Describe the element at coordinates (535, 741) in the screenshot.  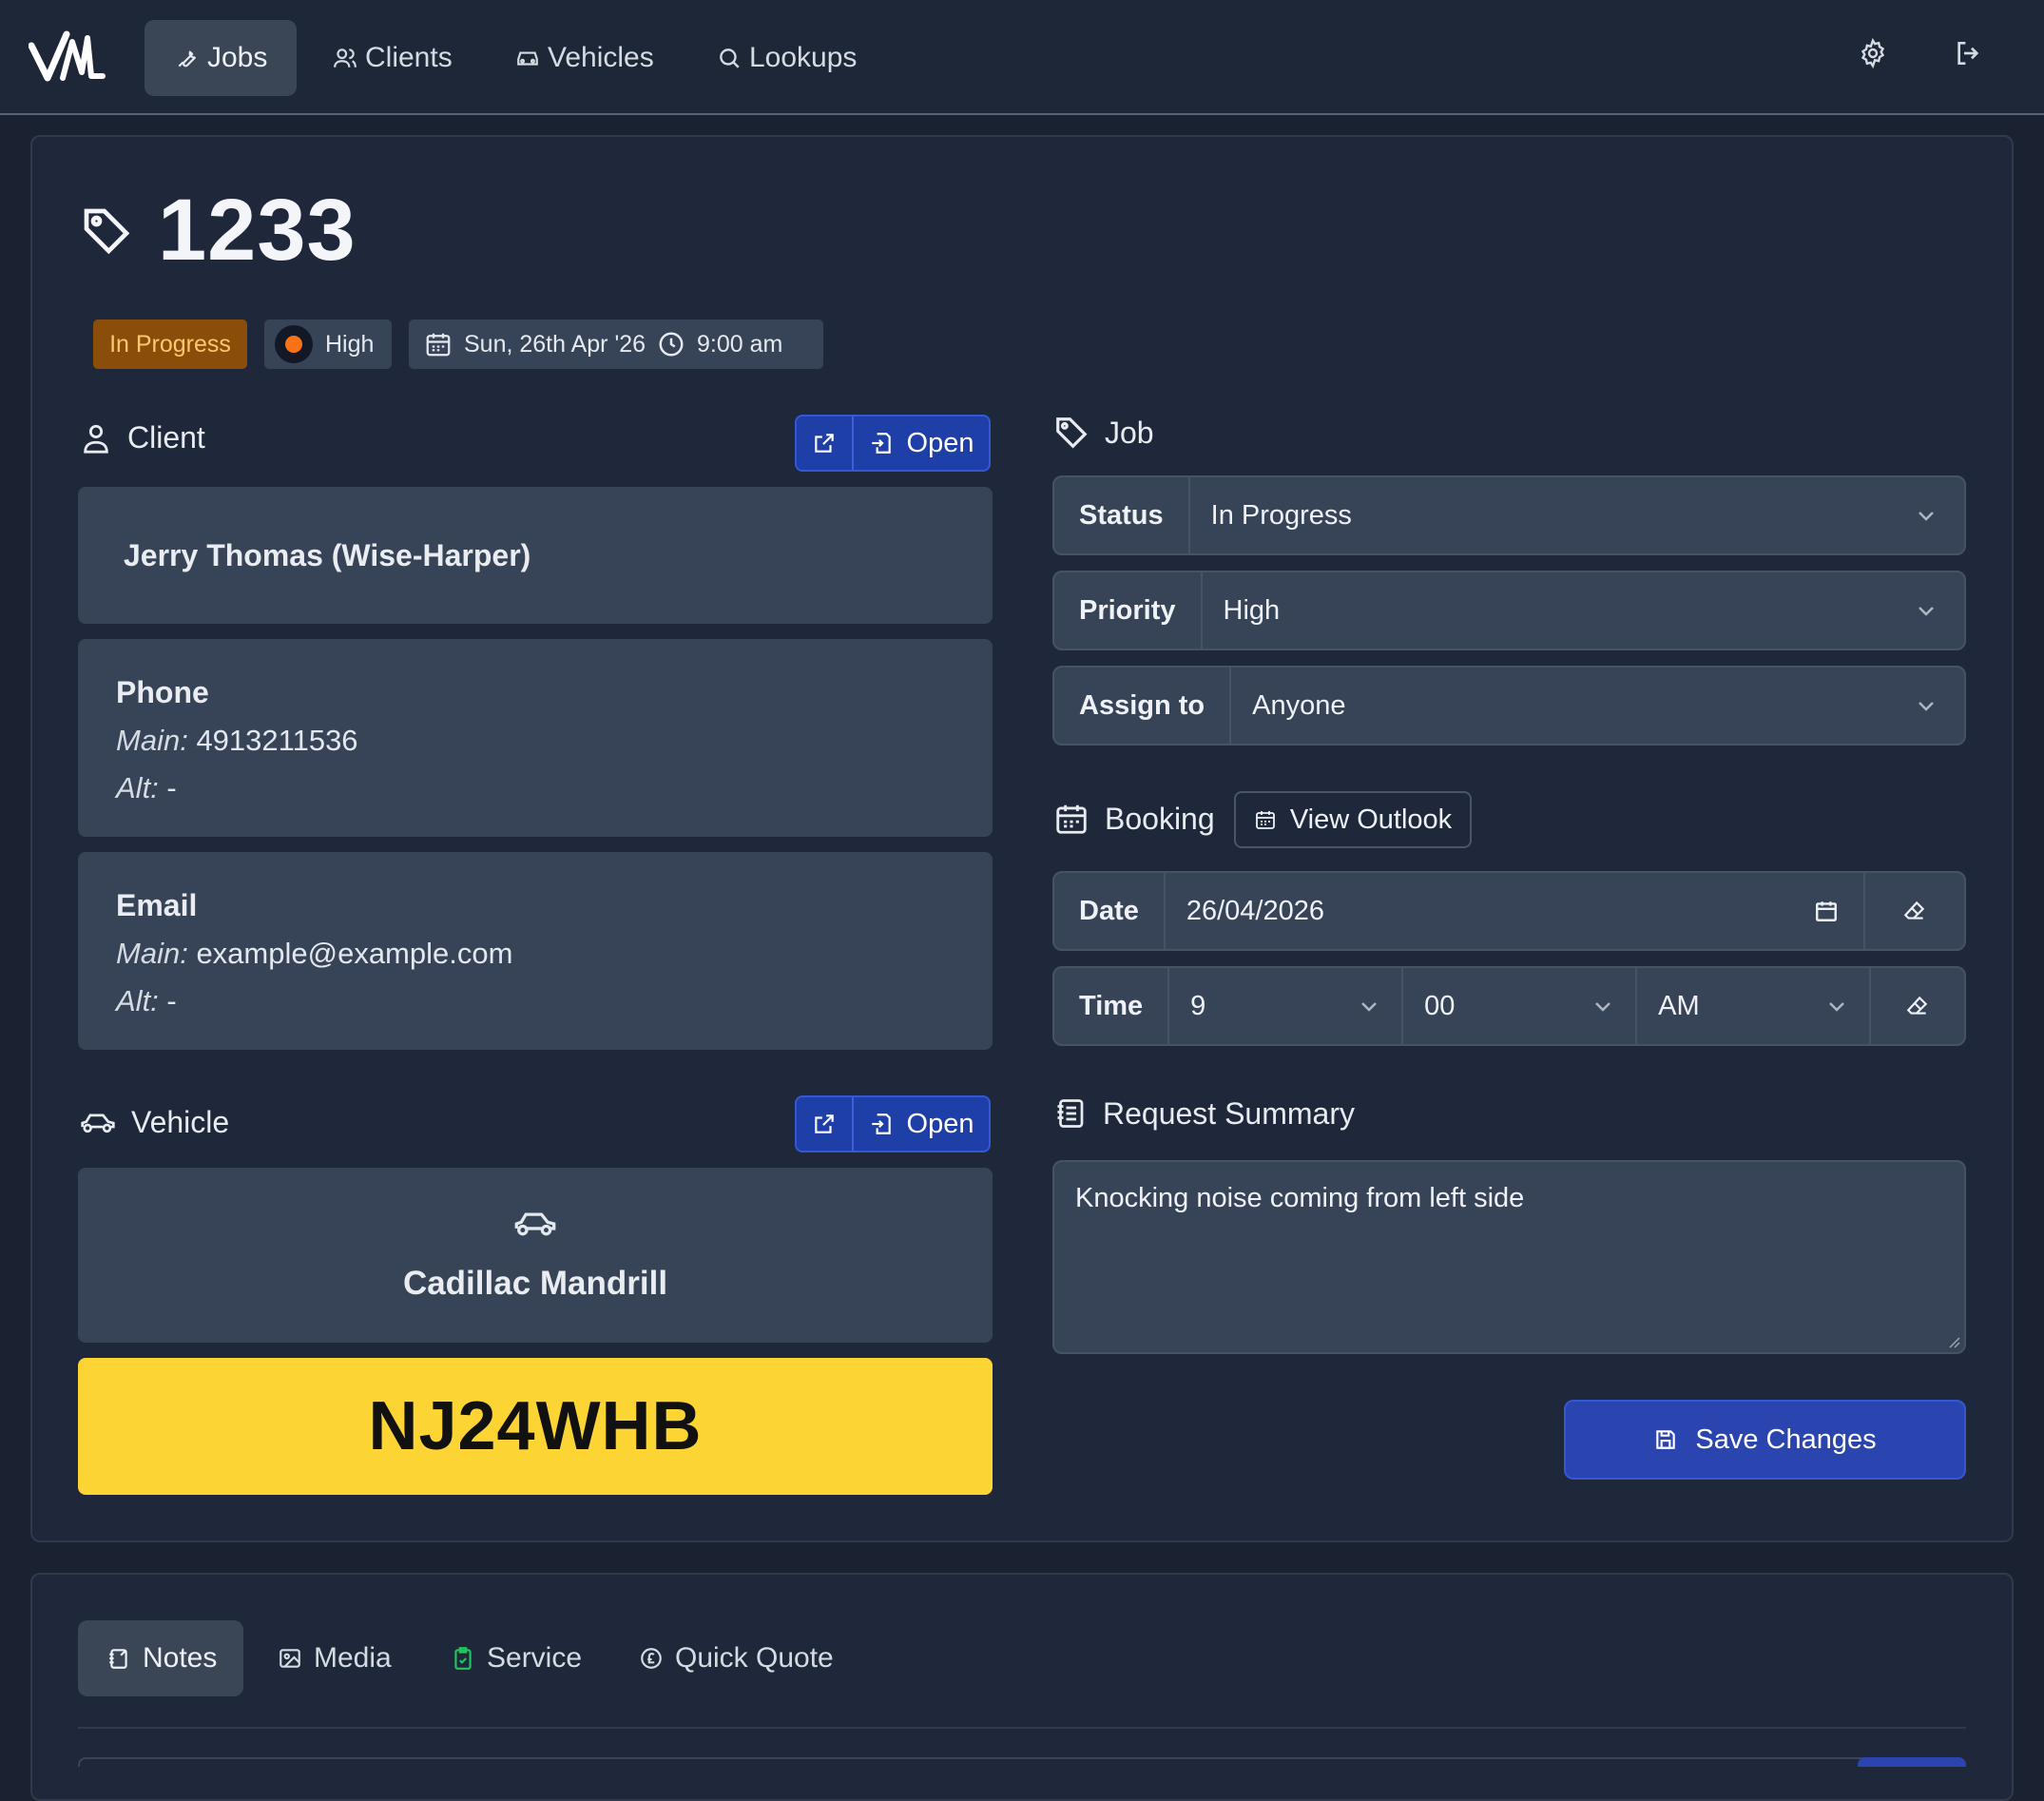
I see `phone-main-line: Main: 4913211536` at that location.